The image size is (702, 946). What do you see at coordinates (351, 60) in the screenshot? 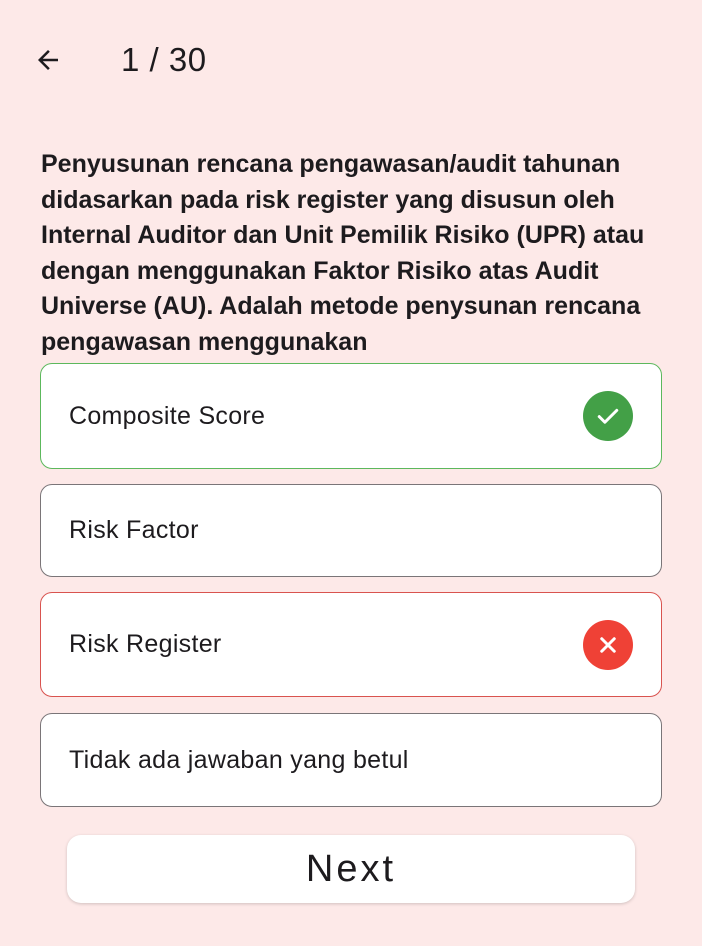
I see `app-bar: 1 / 30` at bounding box center [351, 60].